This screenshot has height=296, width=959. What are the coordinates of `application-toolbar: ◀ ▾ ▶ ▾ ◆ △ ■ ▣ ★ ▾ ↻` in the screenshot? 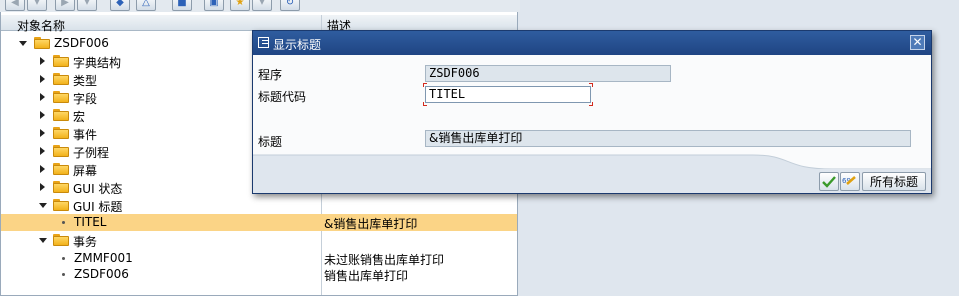 It's located at (260, 6).